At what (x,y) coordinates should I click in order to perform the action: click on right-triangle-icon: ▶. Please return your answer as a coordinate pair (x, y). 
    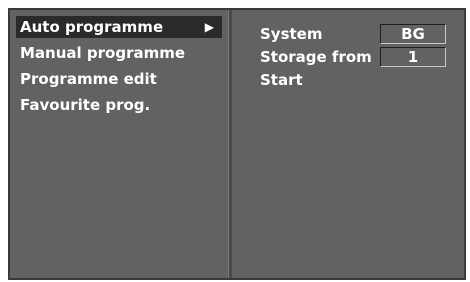
    Looking at the image, I should click on (209, 27).